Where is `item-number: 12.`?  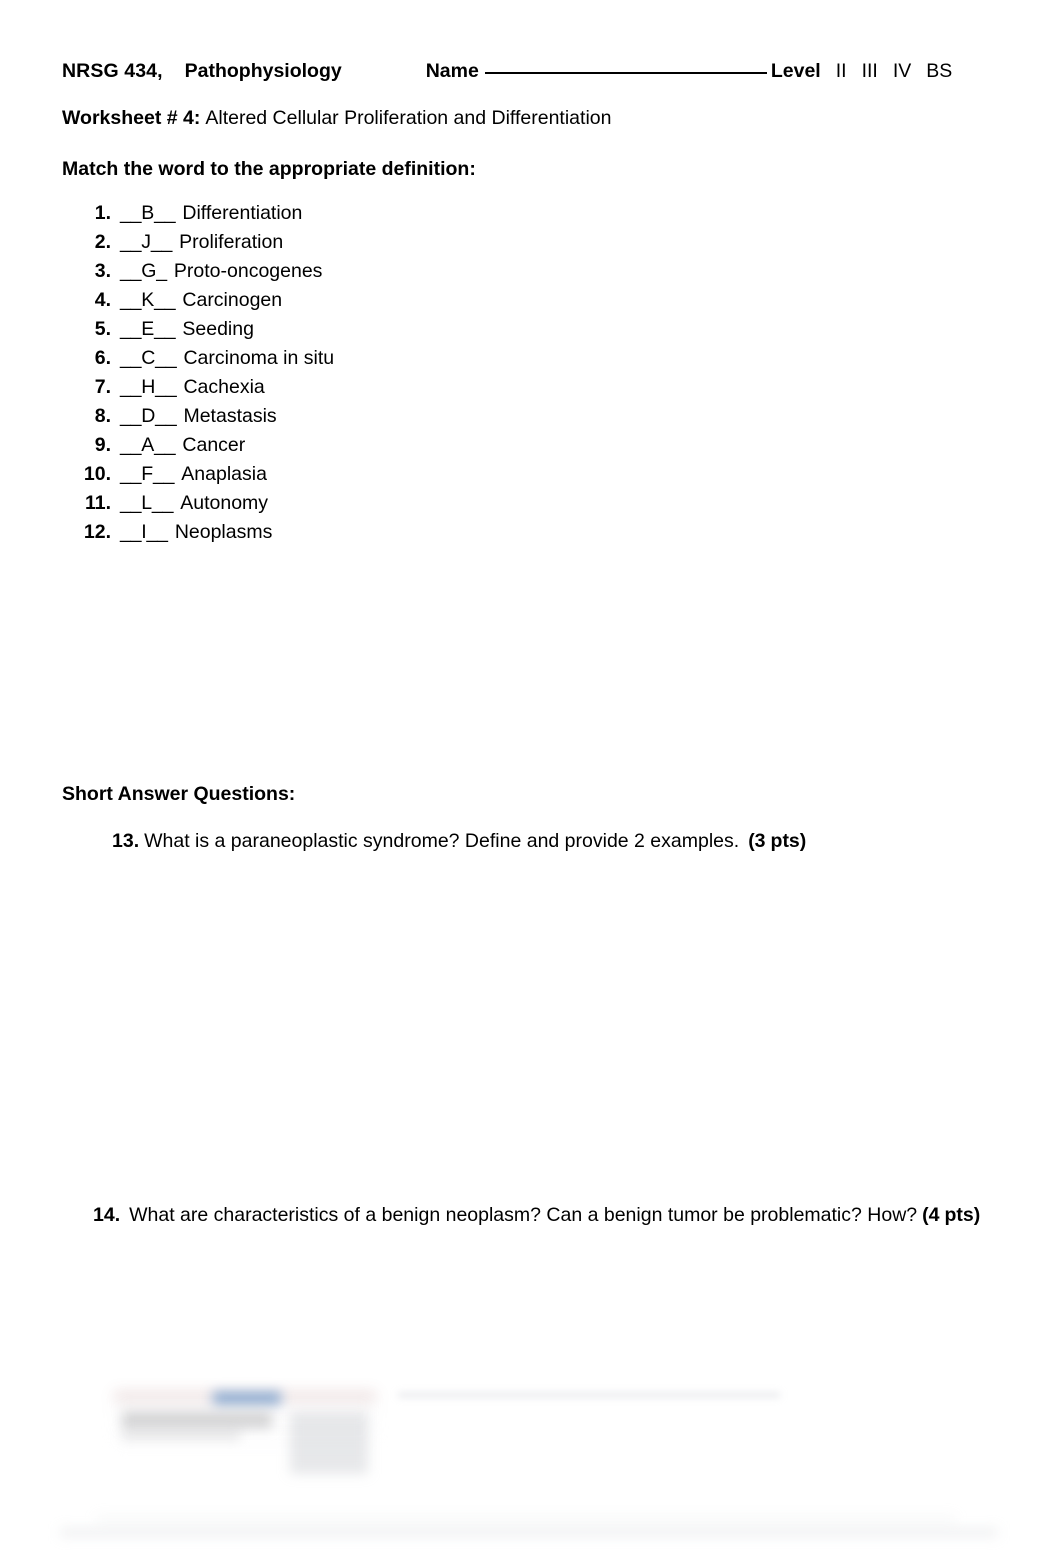 item-number: 12. is located at coordinates (97, 532).